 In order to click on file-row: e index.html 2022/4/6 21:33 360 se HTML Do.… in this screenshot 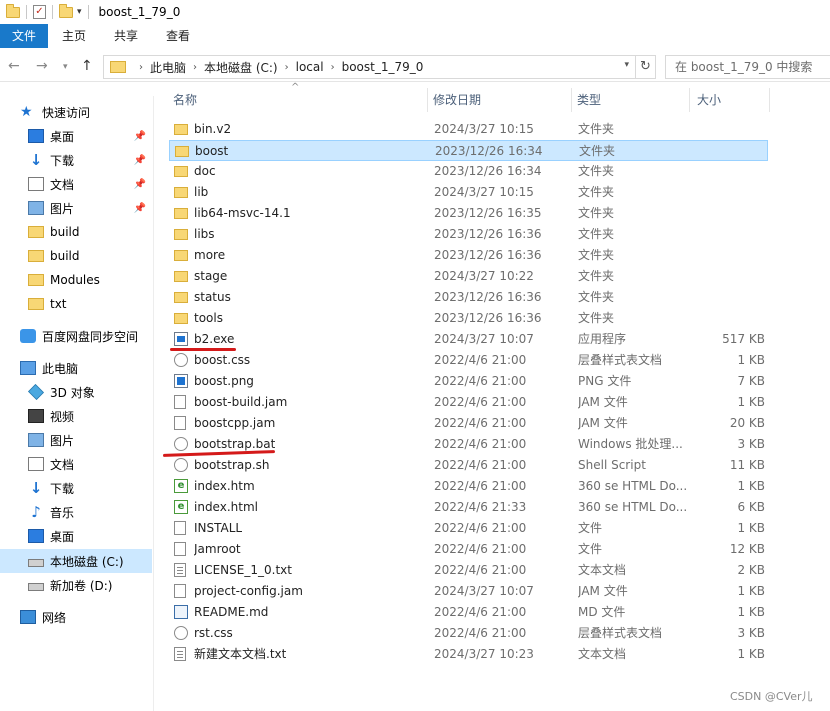, I will do `click(468, 507)`.